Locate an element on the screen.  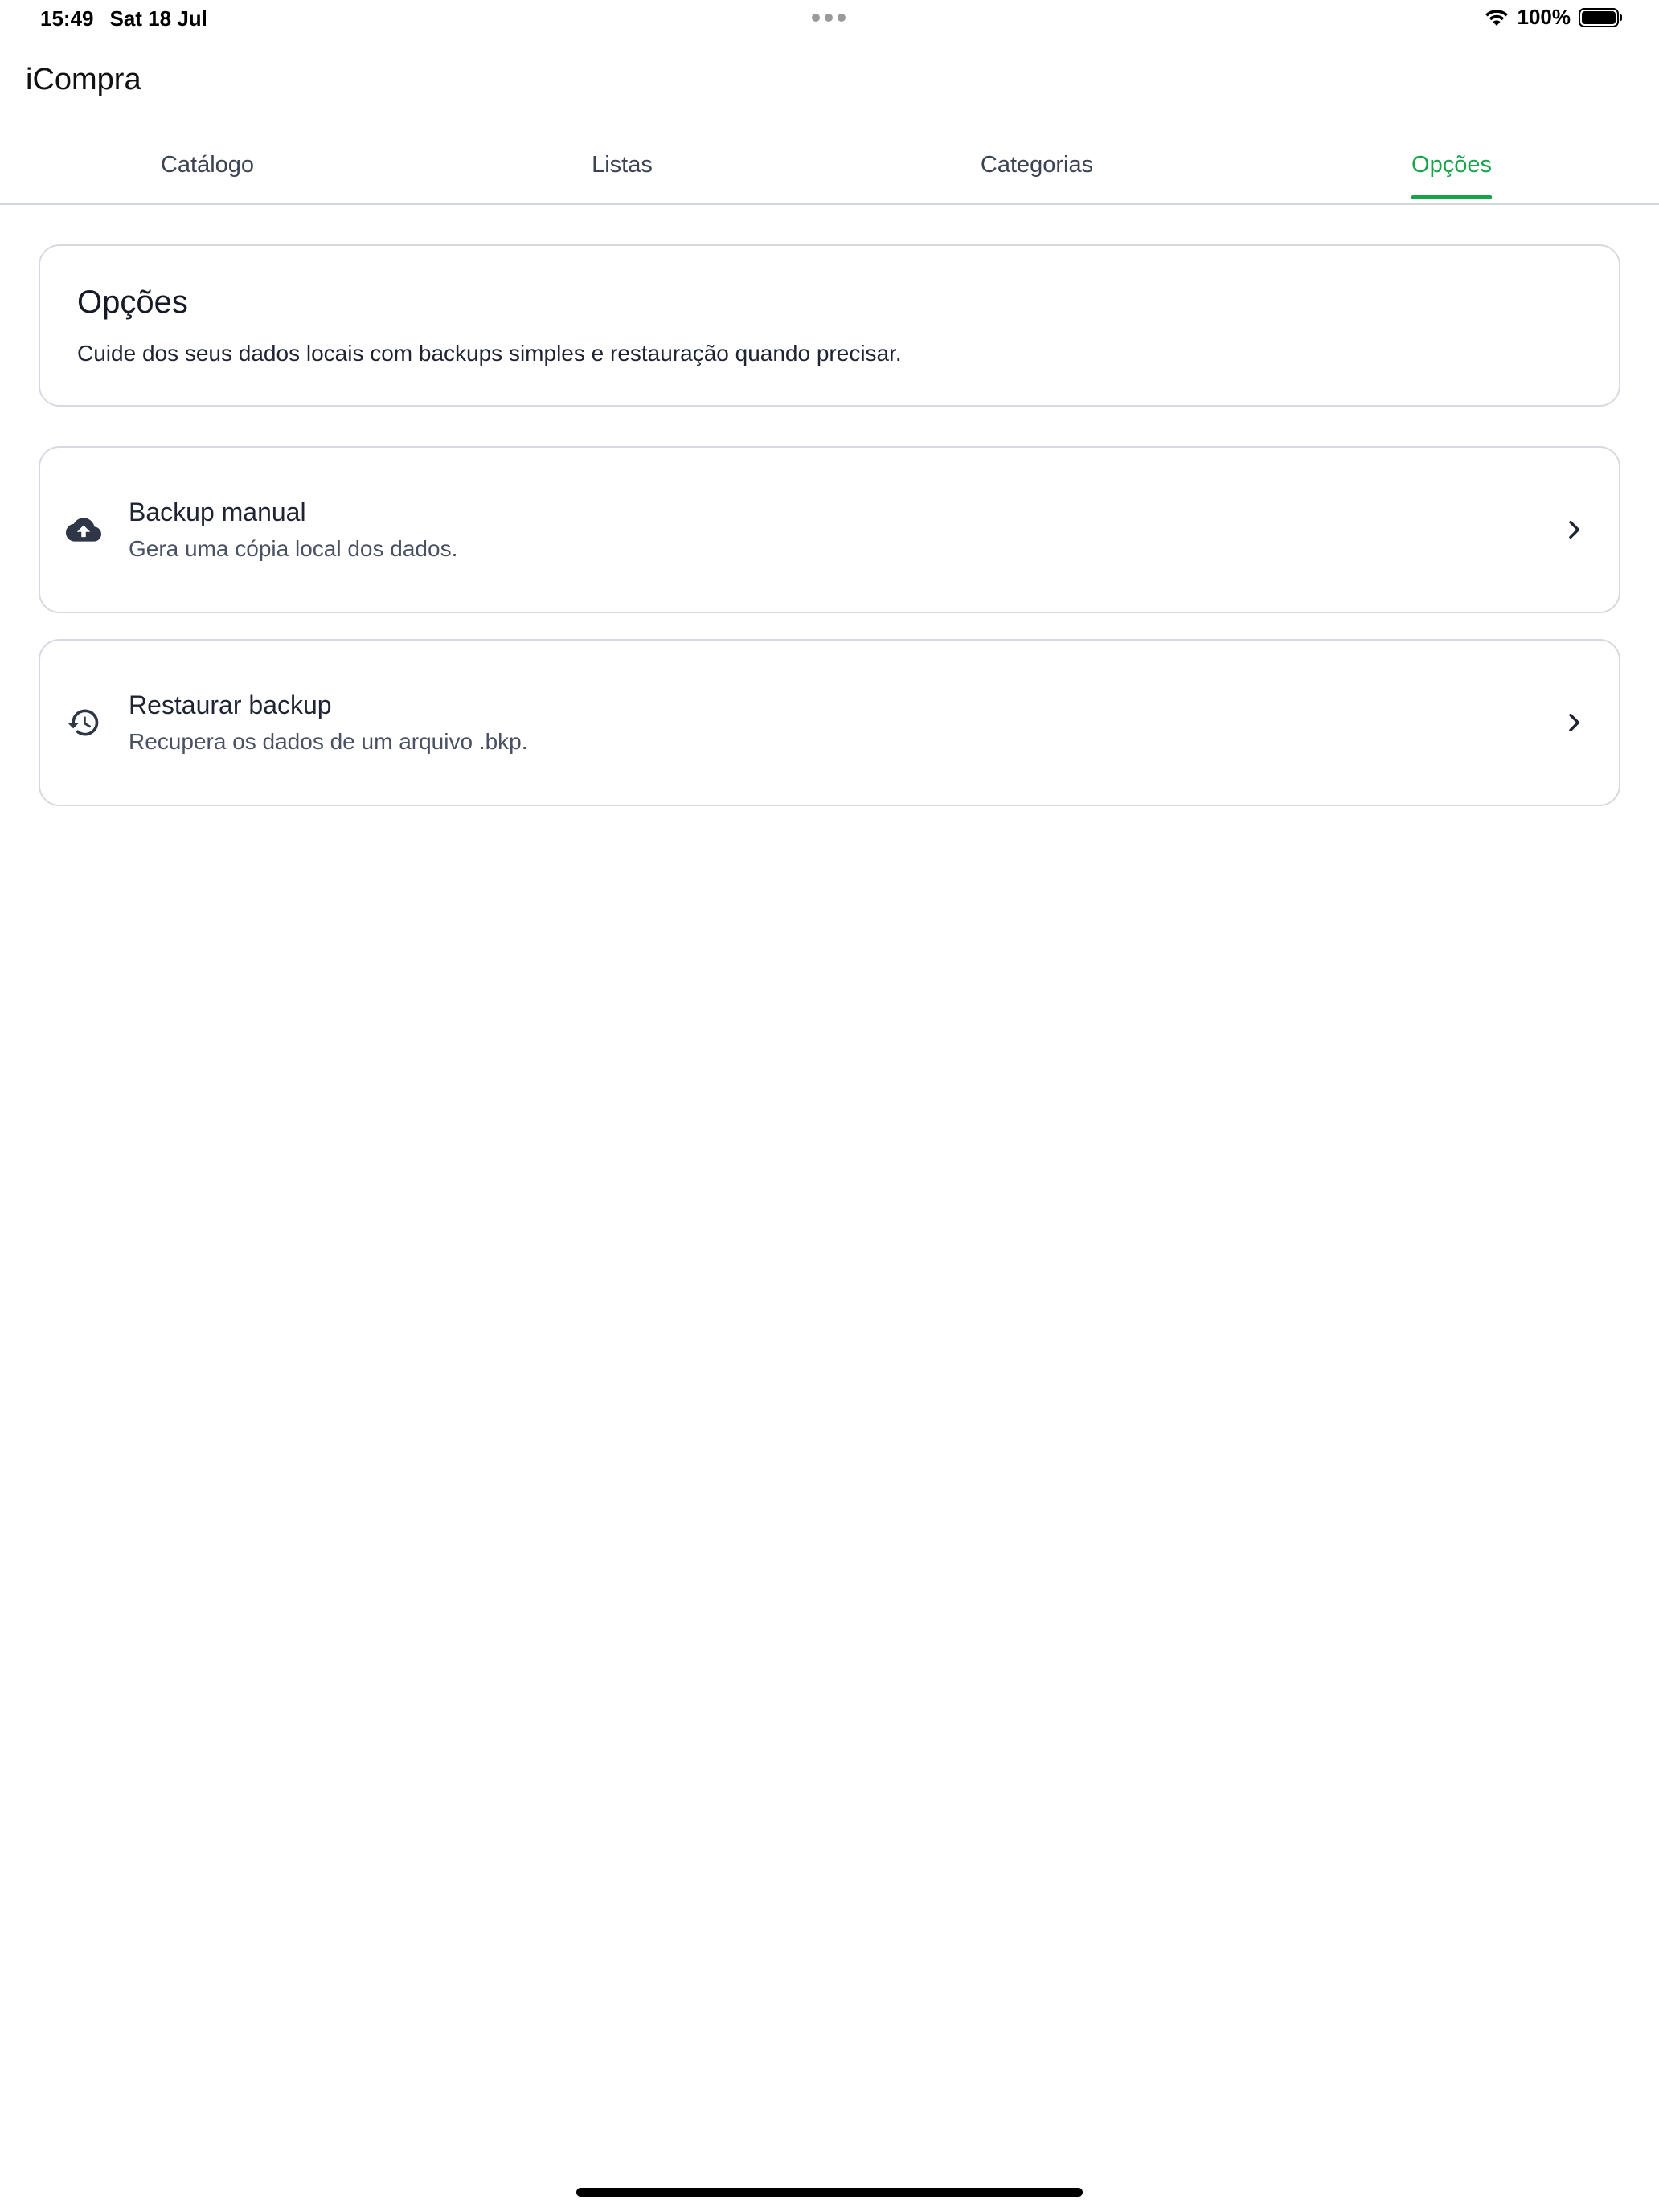
battery-percent: 100% is located at coordinates (1544, 17).